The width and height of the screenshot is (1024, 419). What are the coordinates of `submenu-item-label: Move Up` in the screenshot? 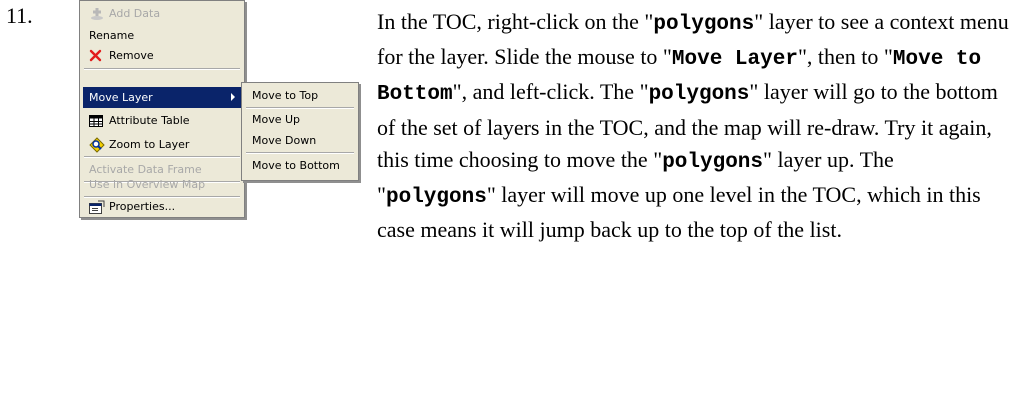 It's located at (276, 119).